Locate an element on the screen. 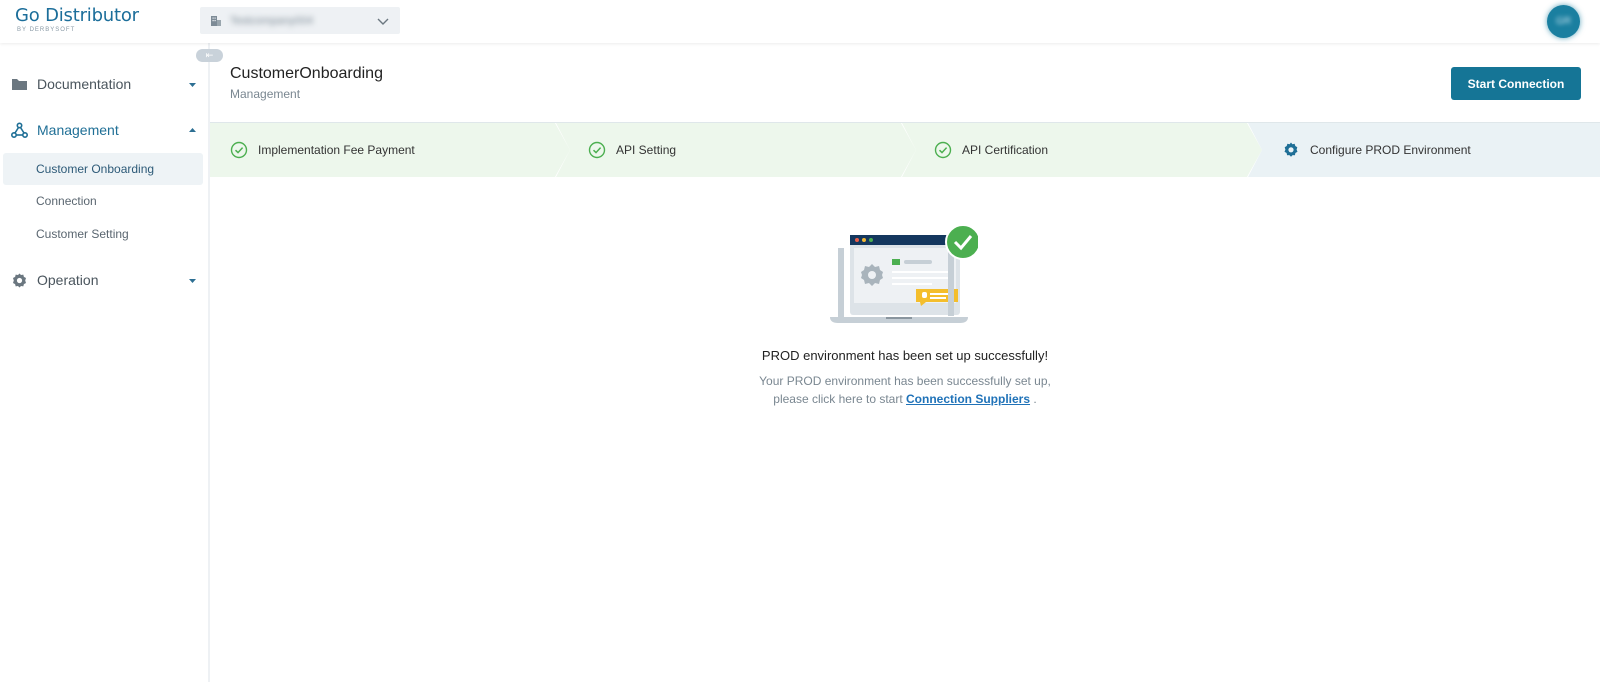 The height and width of the screenshot is (682, 1600). connection-suppliers-link: Connection Suppliers is located at coordinates (968, 399).